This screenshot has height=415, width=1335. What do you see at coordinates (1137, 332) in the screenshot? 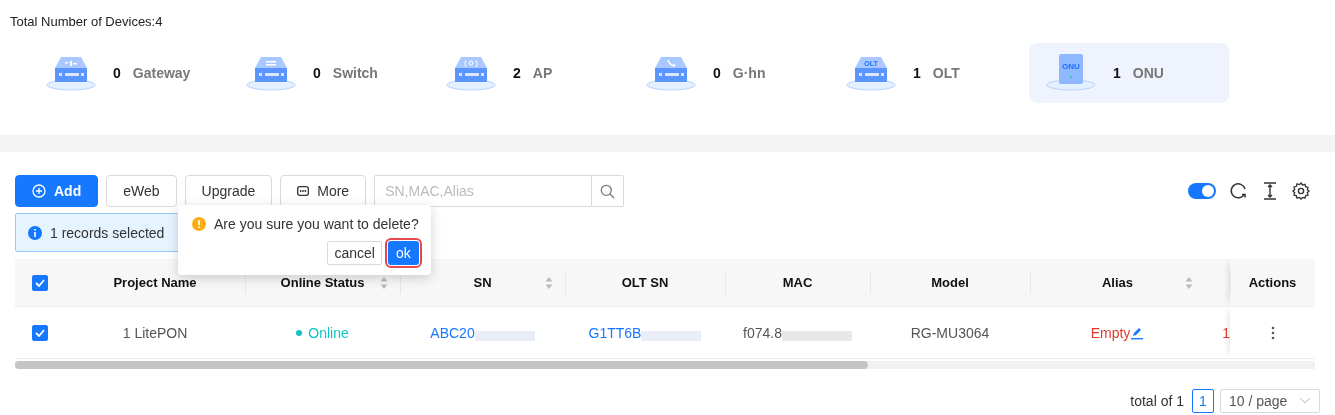
I see `edit-icon` at bounding box center [1137, 332].